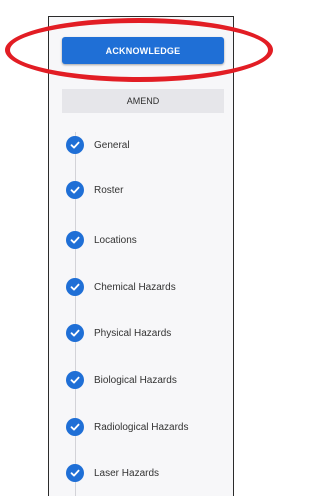 The width and height of the screenshot is (320, 496). I want to click on step-label: Locations, so click(115, 240).